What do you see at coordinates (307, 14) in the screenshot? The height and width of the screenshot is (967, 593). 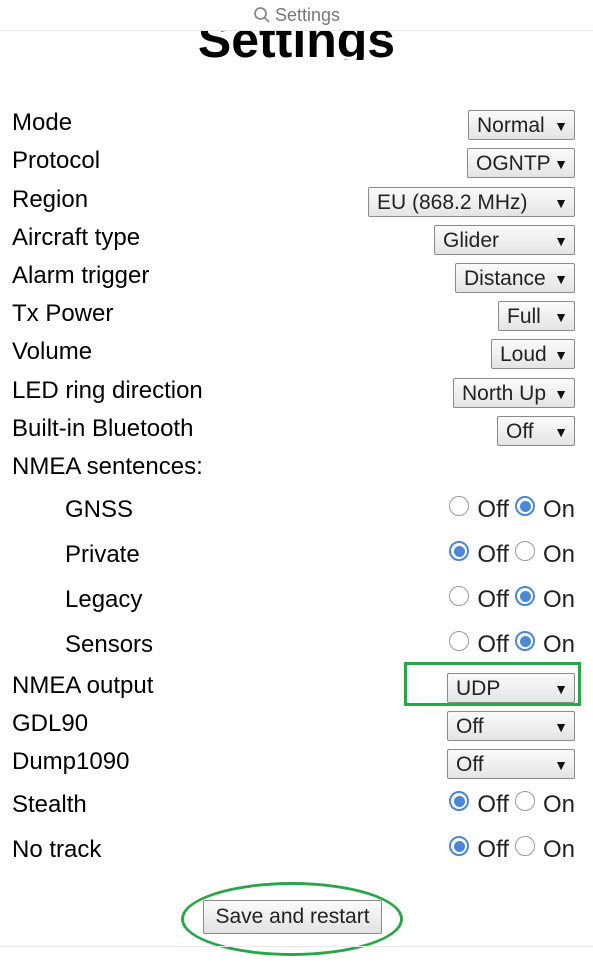 I see `browser-search-text: Settings` at bounding box center [307, 14].